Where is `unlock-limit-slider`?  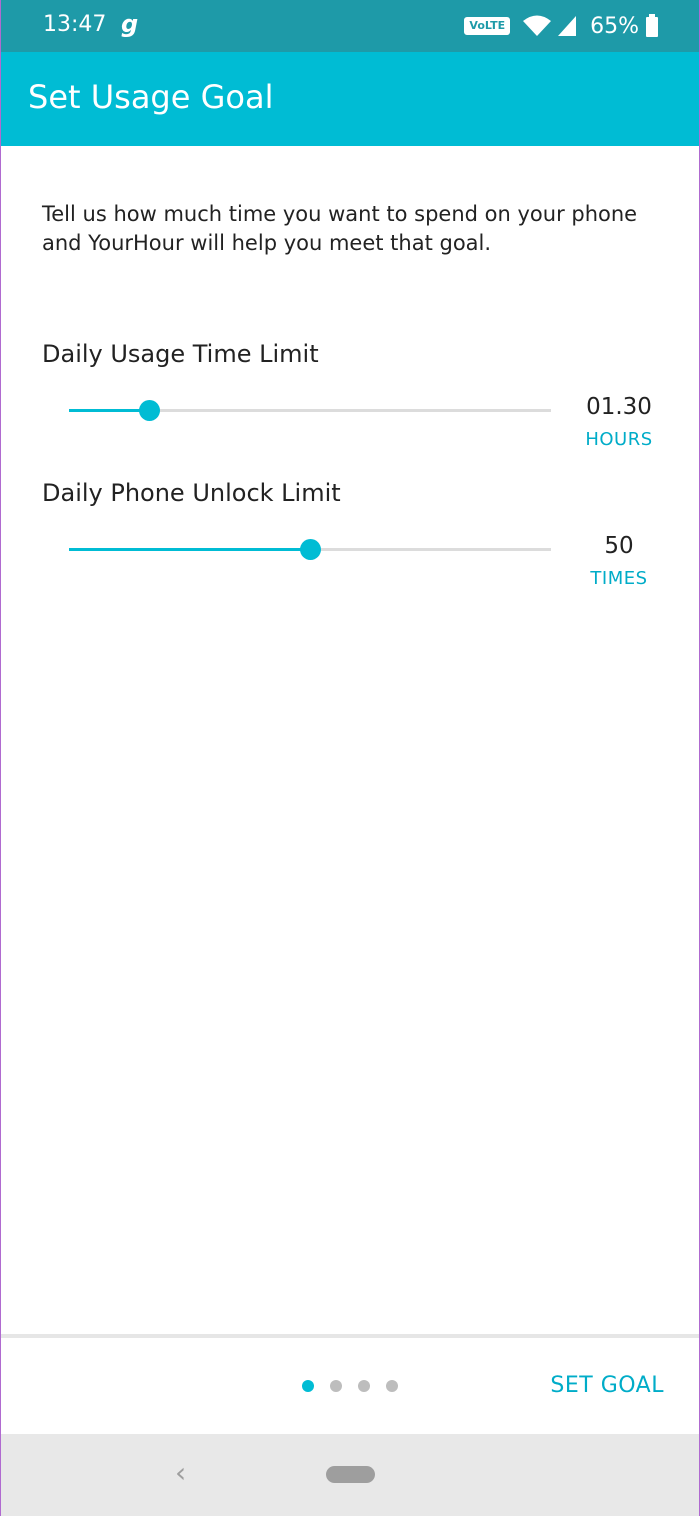 unlock-limit-slider is located at coordinates (310, 549).